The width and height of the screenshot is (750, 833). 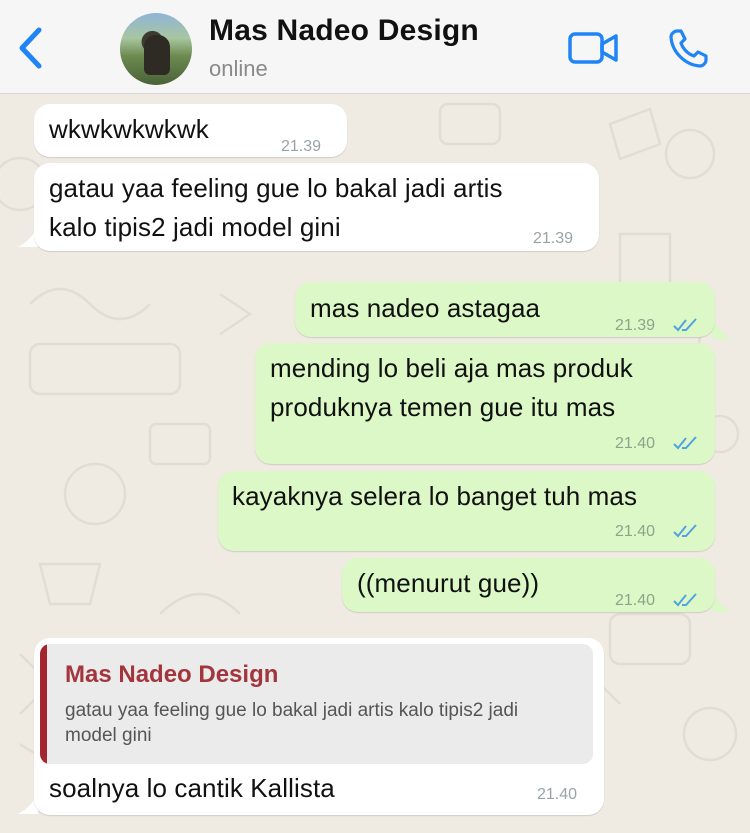 I want to click on phone-call-icon, so click(x=688, y=48).